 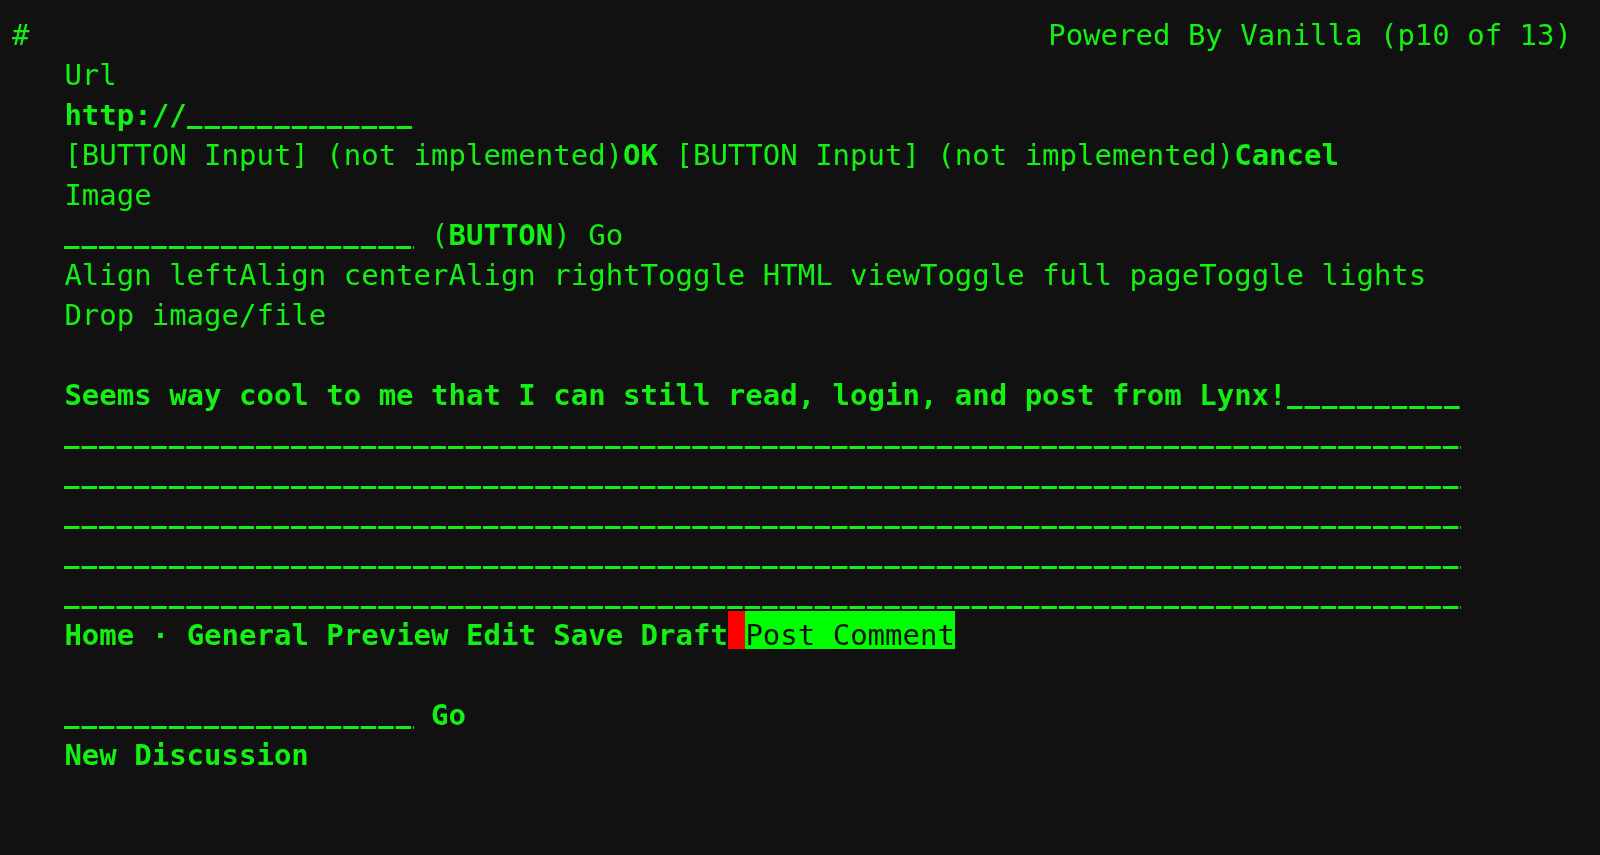 What do you see at coordinates (90, 75) in the screenshot?
I see `field-label: Url` at bounding box center [90, 75].